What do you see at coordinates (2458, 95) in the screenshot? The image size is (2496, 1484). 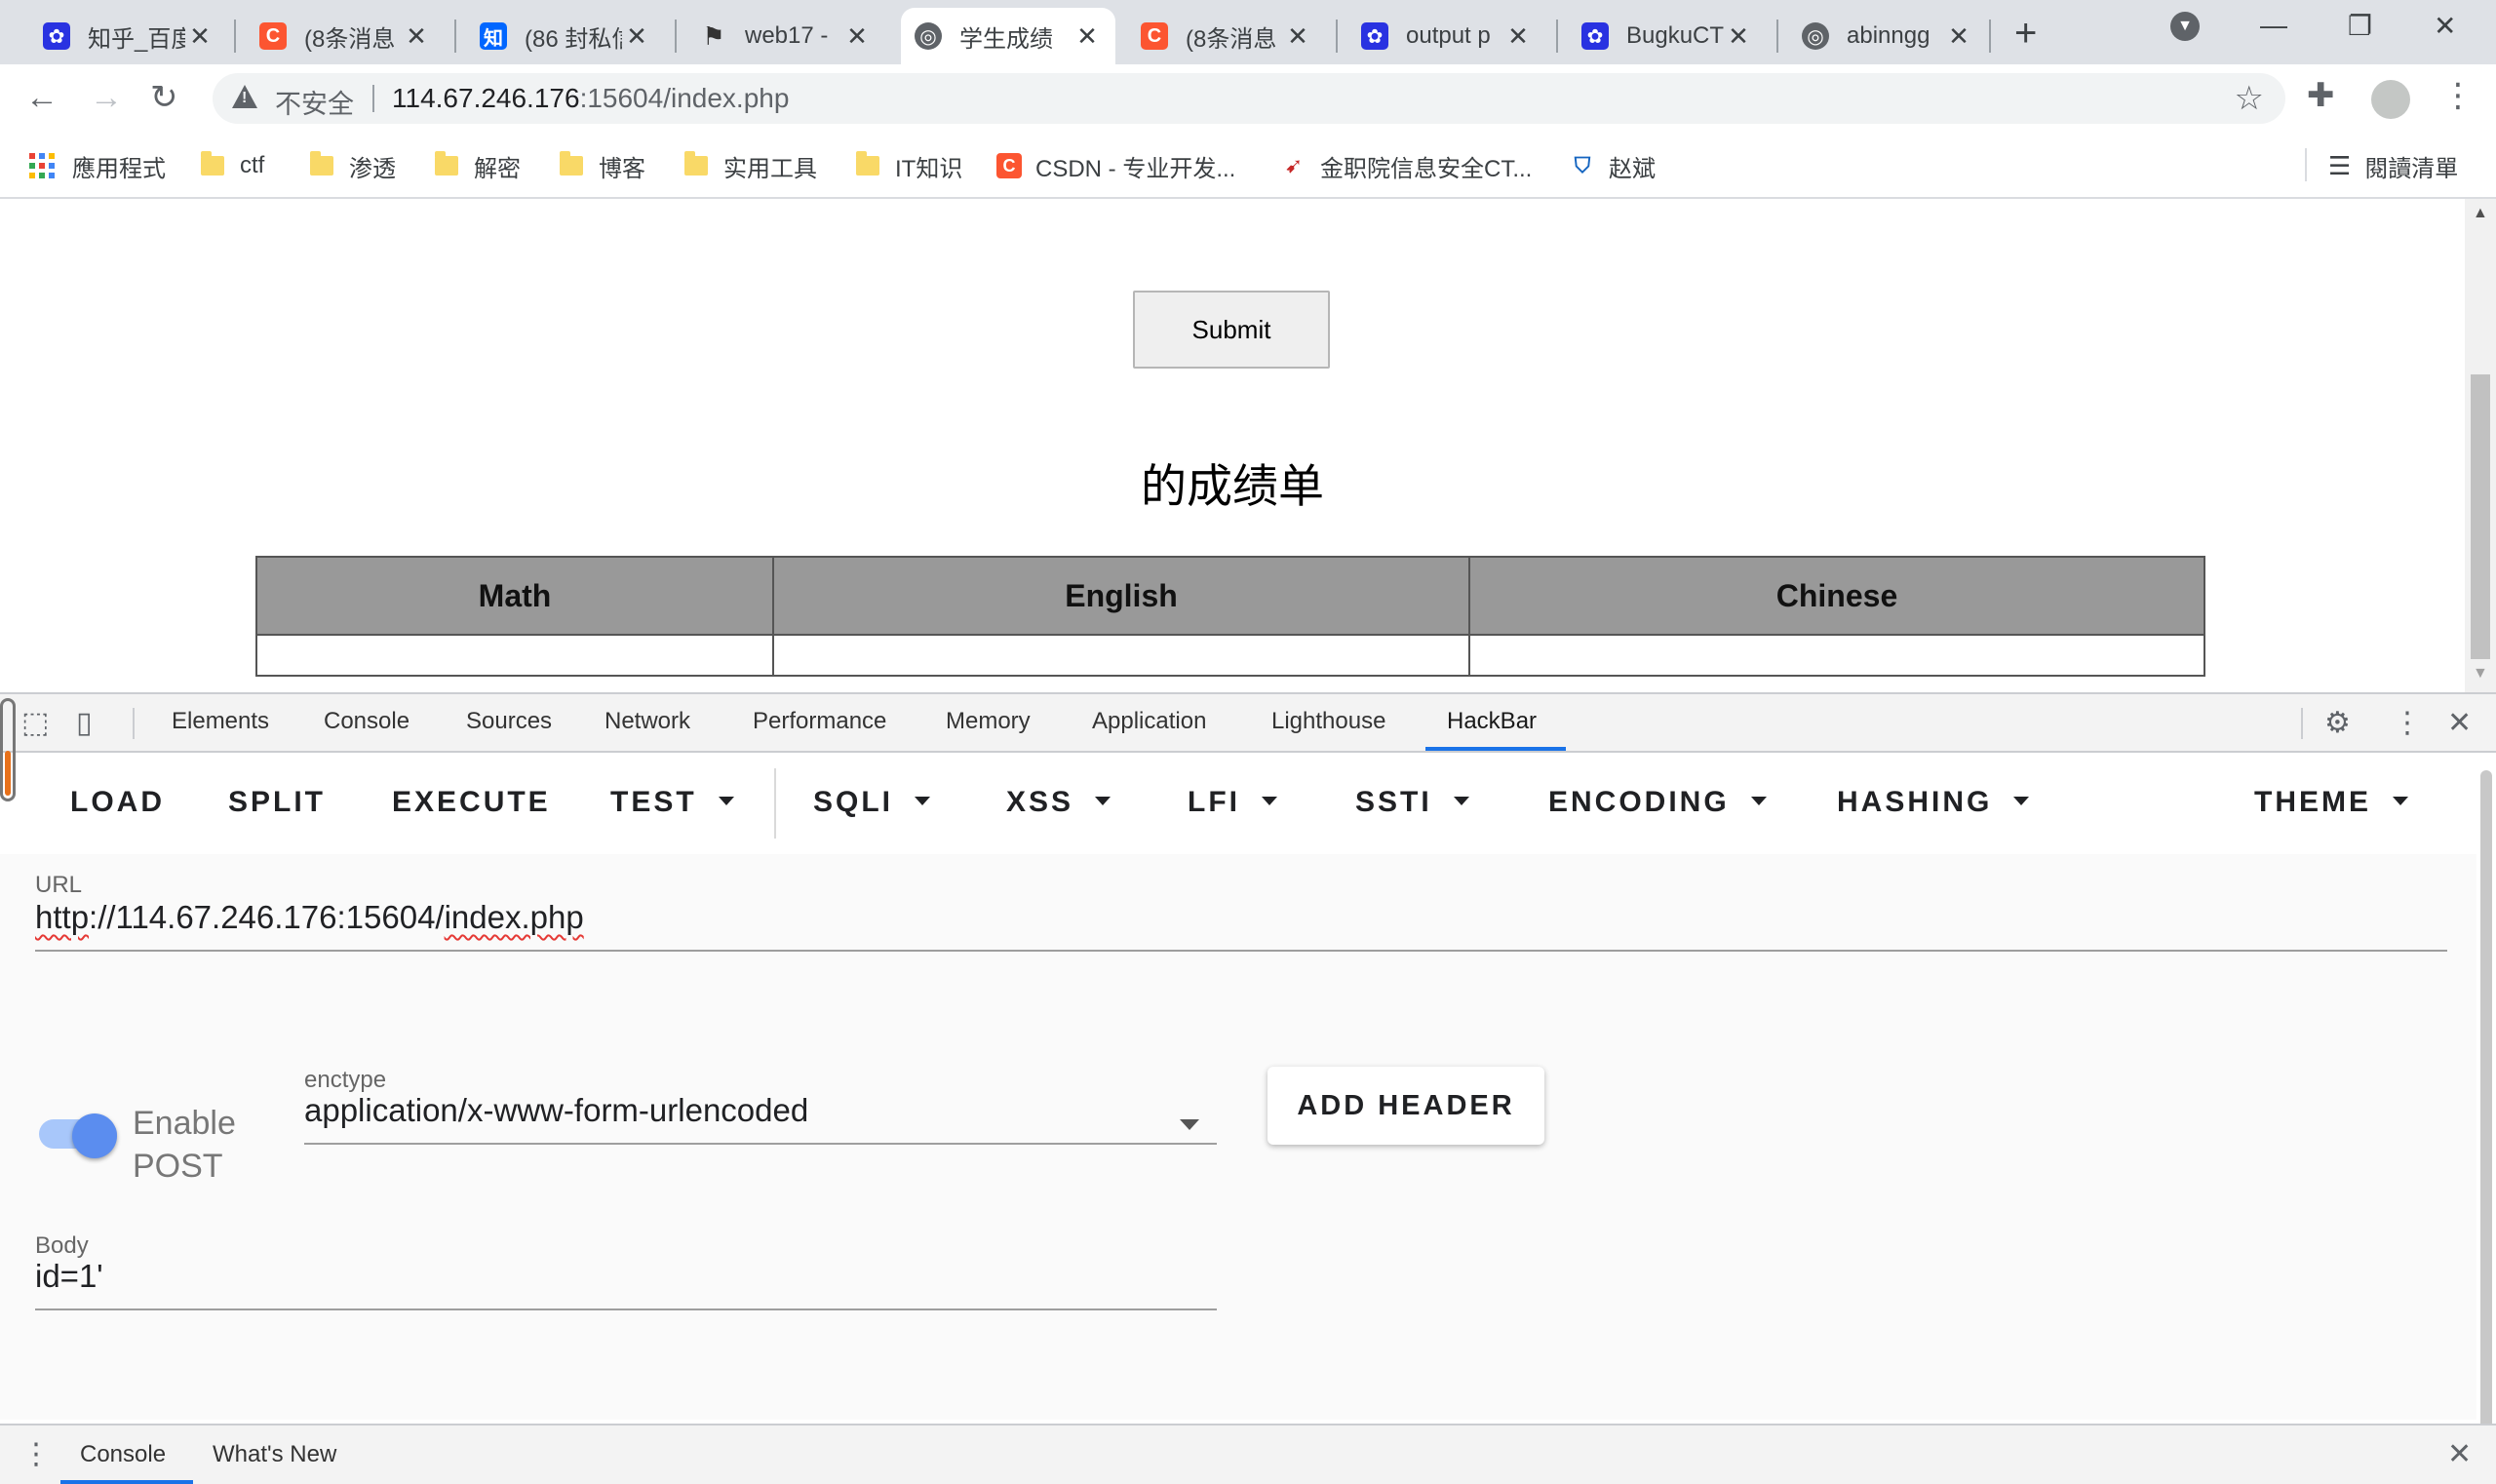 I see `chrome-menu-icon: ⋮` at bounding box center [2458, 95].